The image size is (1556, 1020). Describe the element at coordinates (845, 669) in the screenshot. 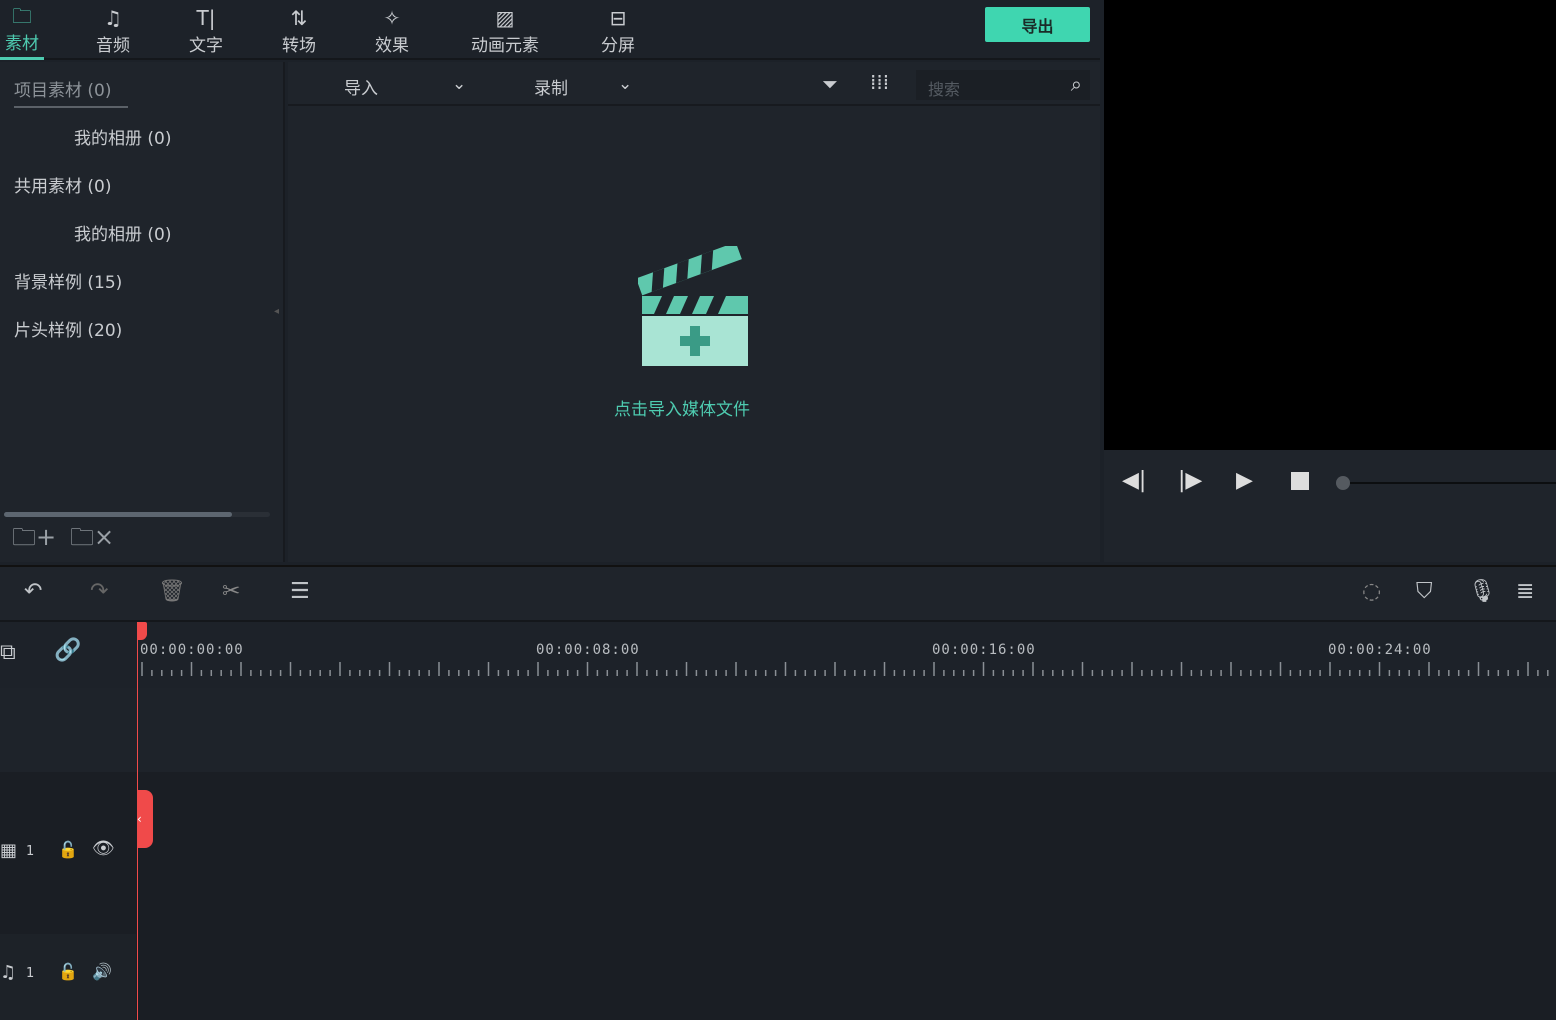

I see `ruler-ticks` at that location.